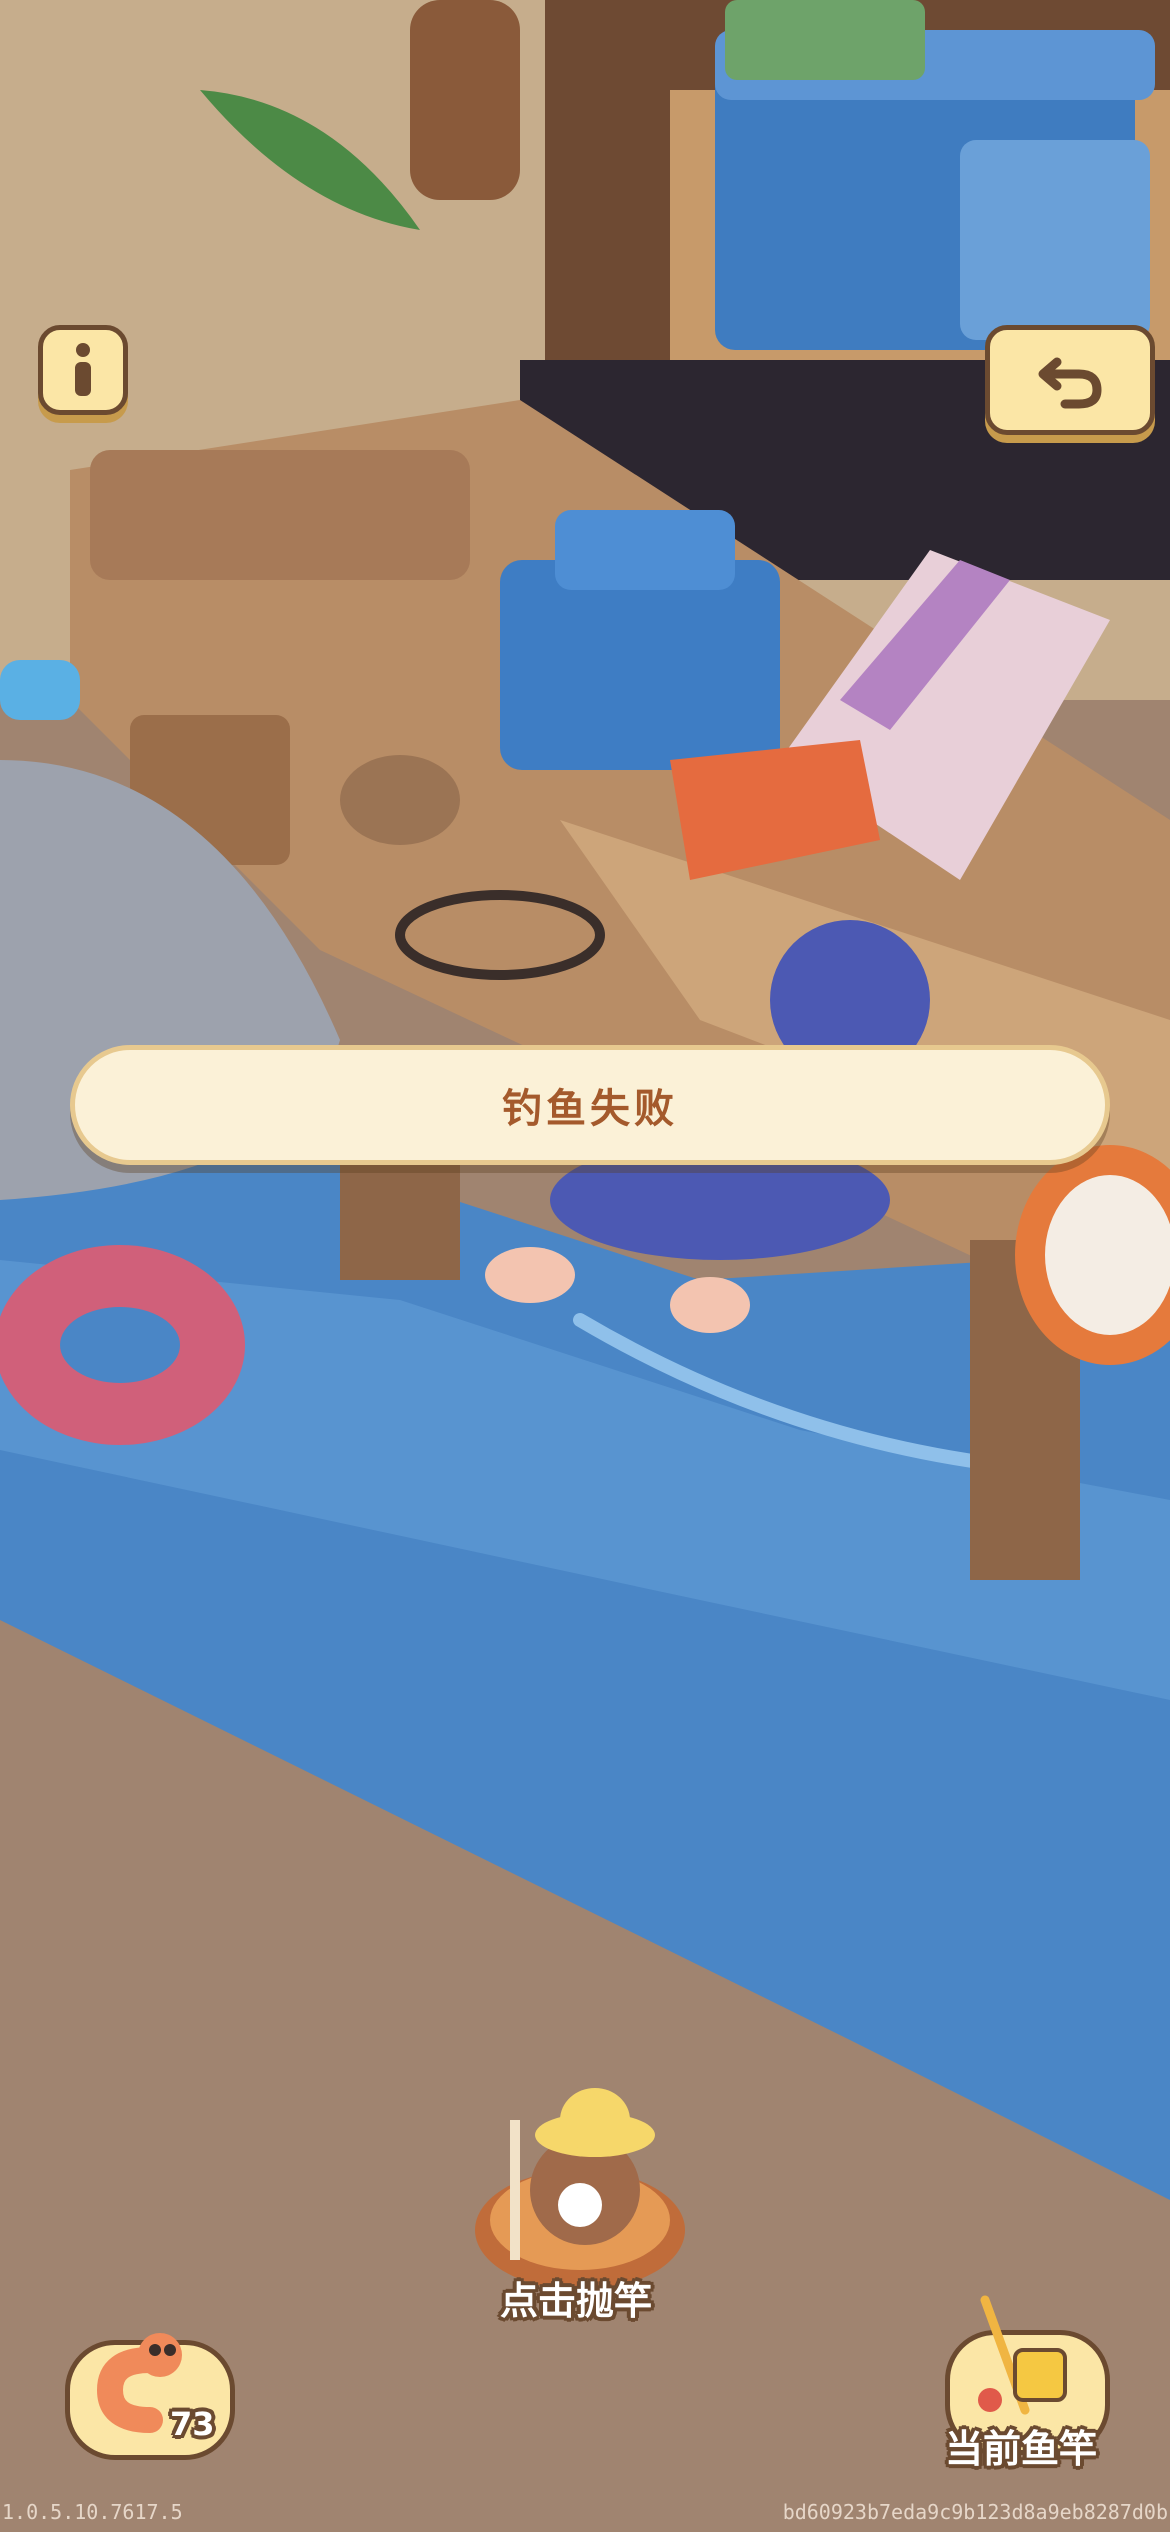 The width and height of the screenshot is (1170, 2532). I want to click on orange-life-ring, so click(1092, 1255).